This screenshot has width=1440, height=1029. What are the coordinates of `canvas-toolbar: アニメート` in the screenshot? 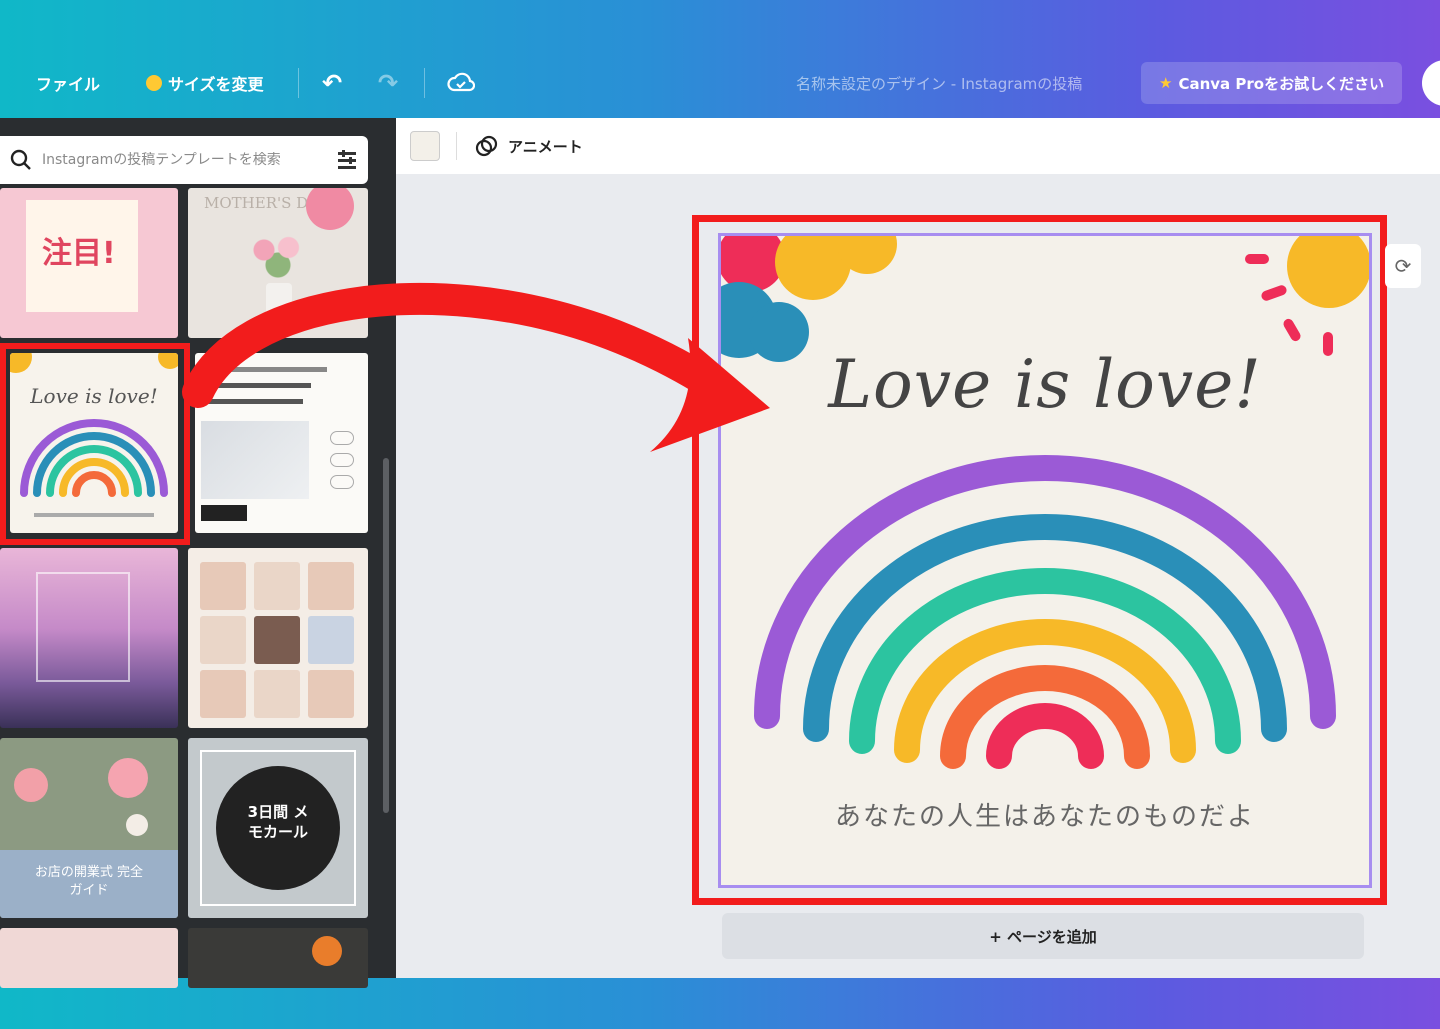 It's located at (918, 146).